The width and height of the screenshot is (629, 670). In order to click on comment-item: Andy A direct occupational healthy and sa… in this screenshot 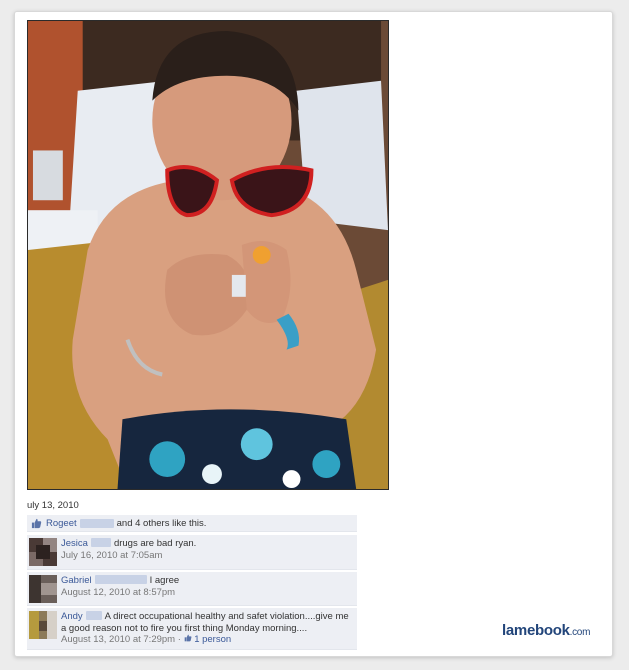, I will do `click(192, 629)`.